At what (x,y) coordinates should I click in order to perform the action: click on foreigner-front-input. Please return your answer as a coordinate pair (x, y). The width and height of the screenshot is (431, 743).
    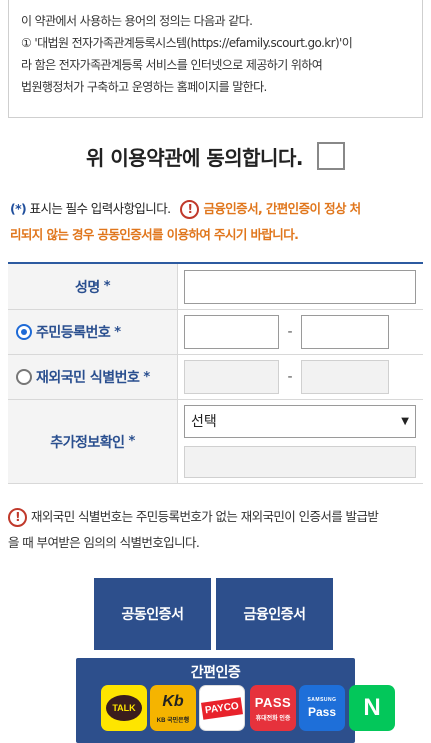
    Looking at the image, I should click on (231, 377).